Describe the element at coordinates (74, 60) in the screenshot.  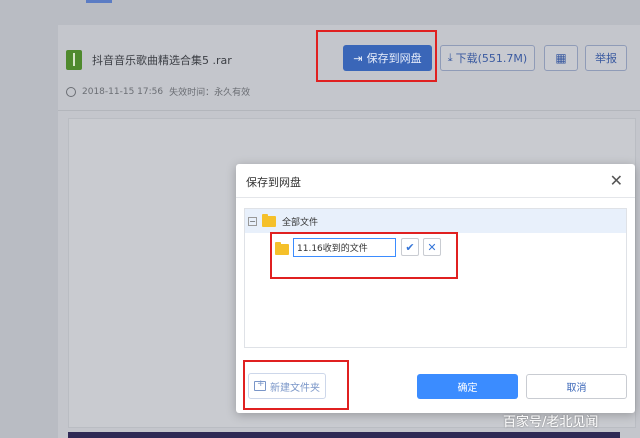
I see `archive-file-icon` at that location.